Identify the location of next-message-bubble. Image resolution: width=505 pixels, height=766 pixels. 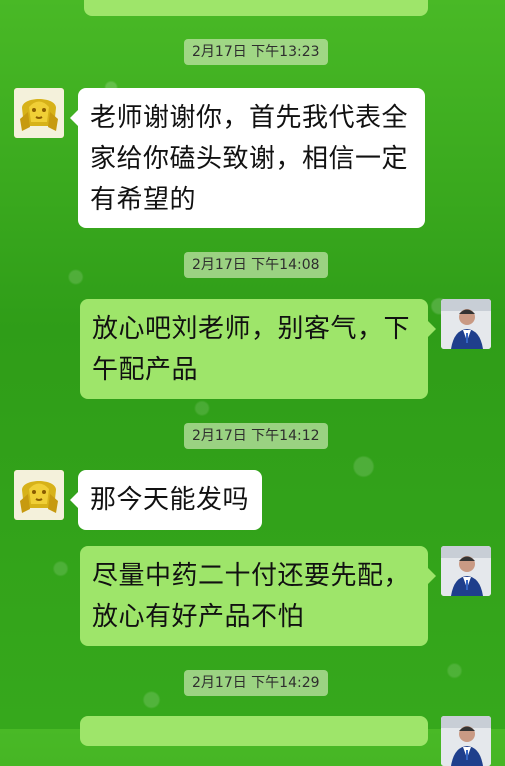
(254, 731).